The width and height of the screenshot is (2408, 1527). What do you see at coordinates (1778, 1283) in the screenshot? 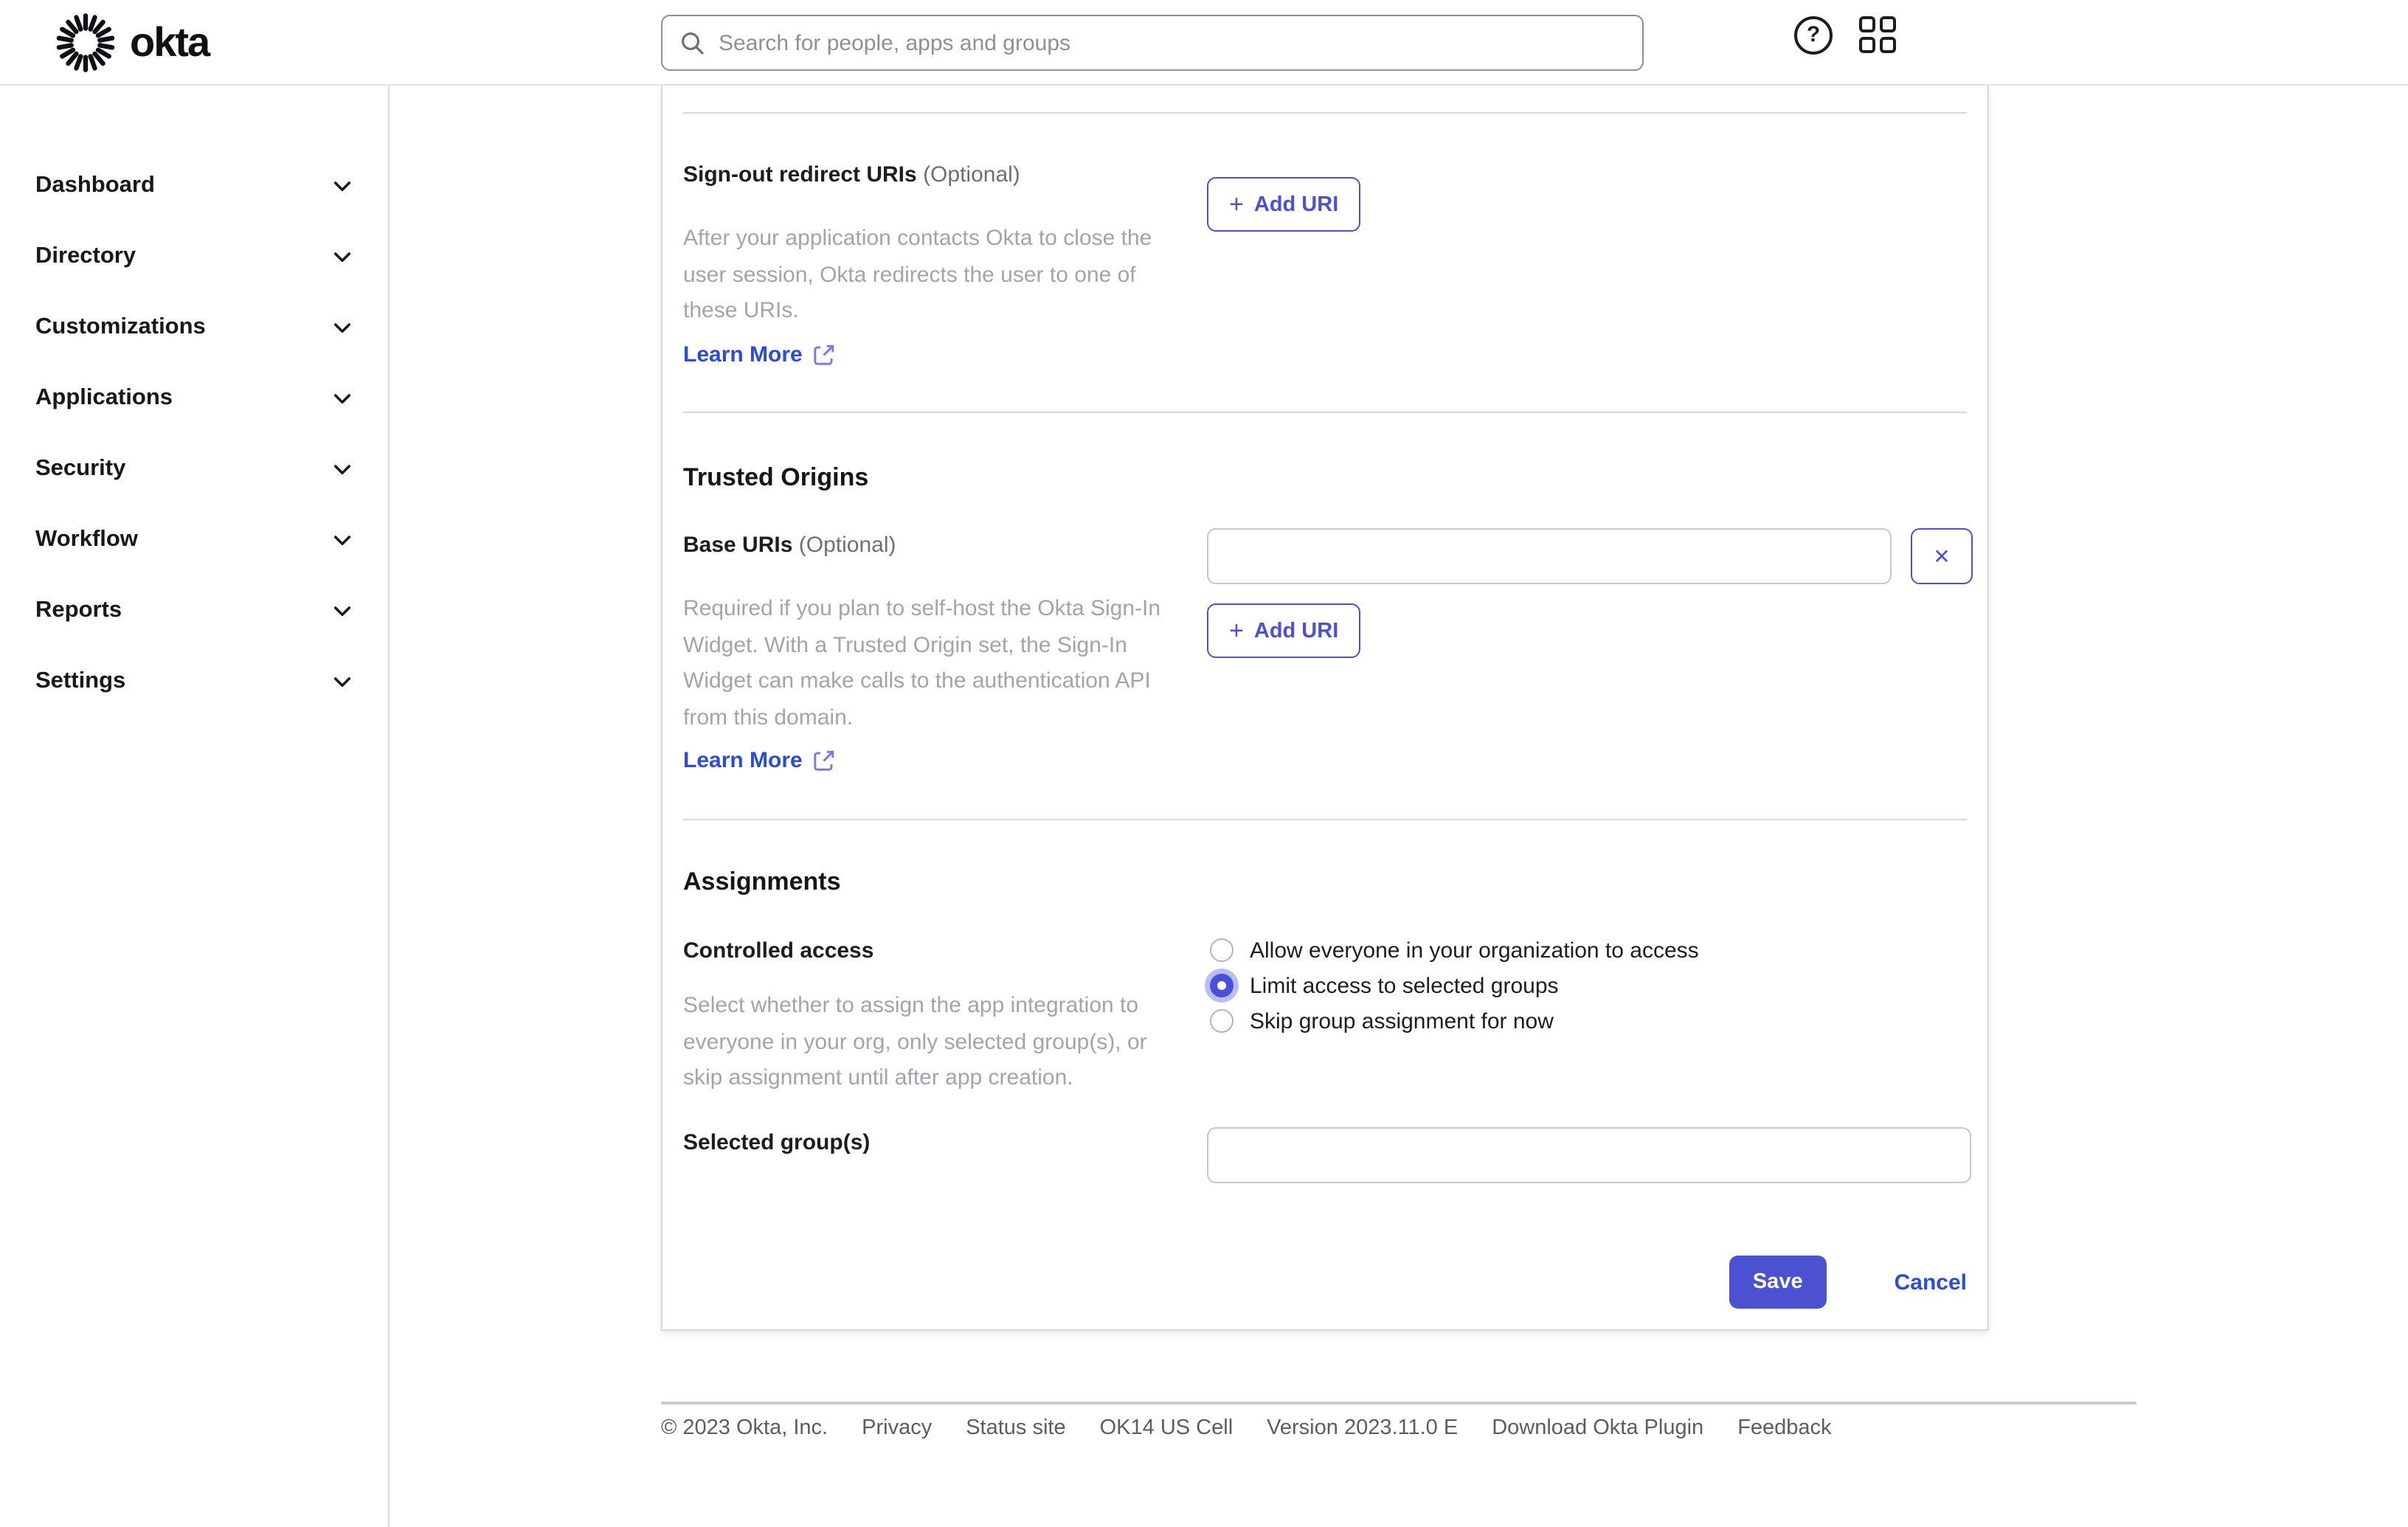
I see `save-button: Save` at bounding box center [1778, 1283].